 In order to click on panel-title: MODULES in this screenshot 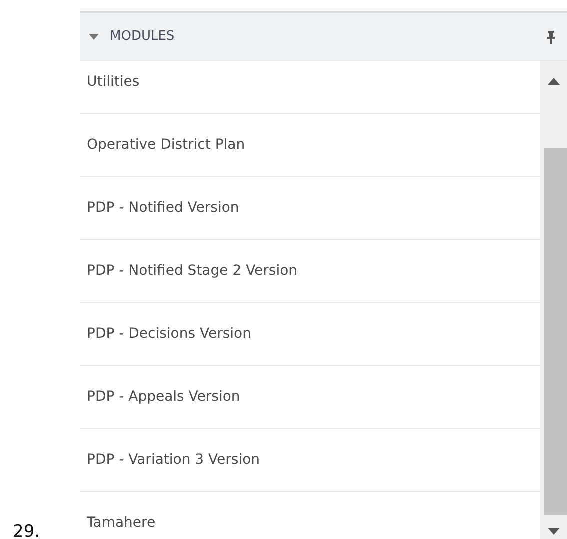, I will do `click(143, 36)`.